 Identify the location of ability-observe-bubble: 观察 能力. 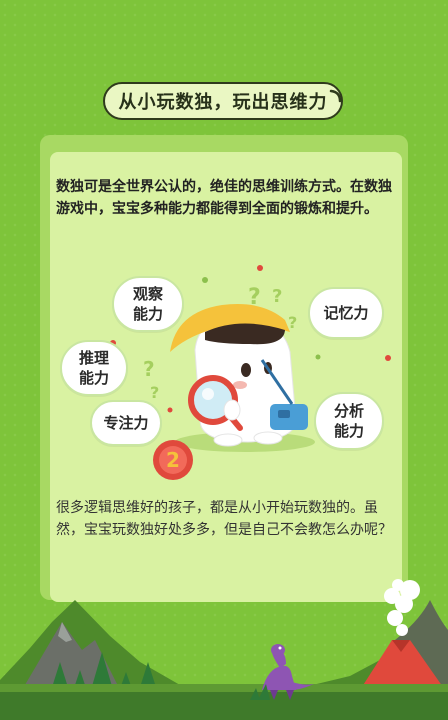
(148, 304).